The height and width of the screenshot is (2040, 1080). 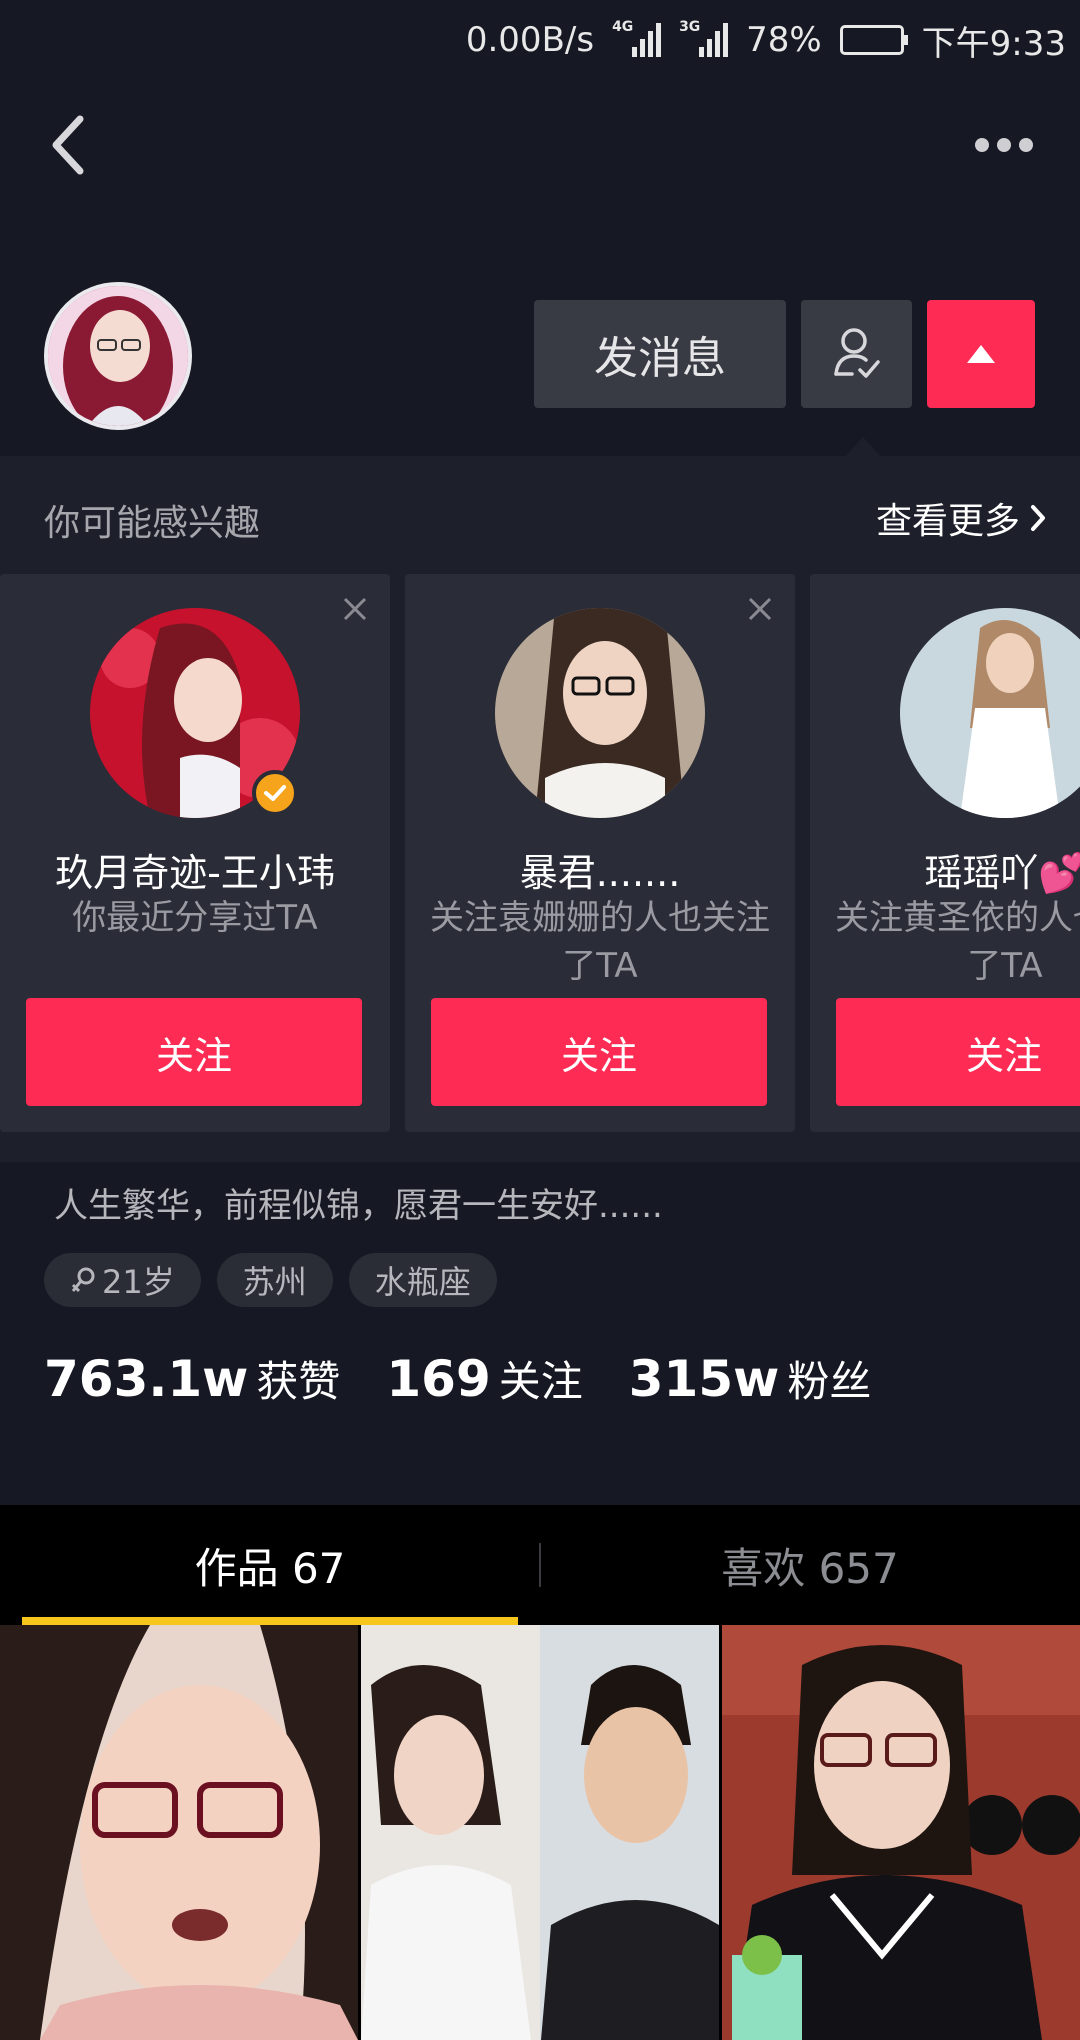 I want to click on signal-4g-icon: 4G, so click(x=637, y=38).